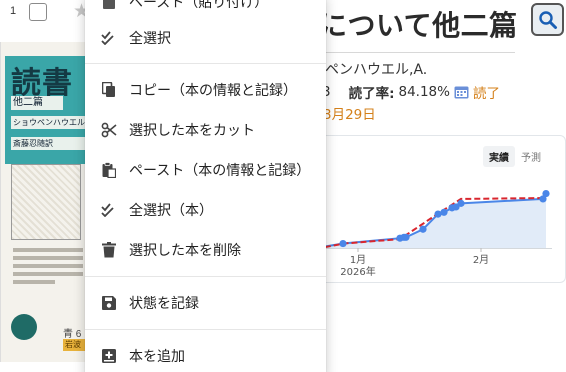 This screenshot has width=566, height=372. What do you see at coordinates (205, 356) in the screenshot?
I see `menu-item-add-book: 本を追加` at bounding box center [205, 356].